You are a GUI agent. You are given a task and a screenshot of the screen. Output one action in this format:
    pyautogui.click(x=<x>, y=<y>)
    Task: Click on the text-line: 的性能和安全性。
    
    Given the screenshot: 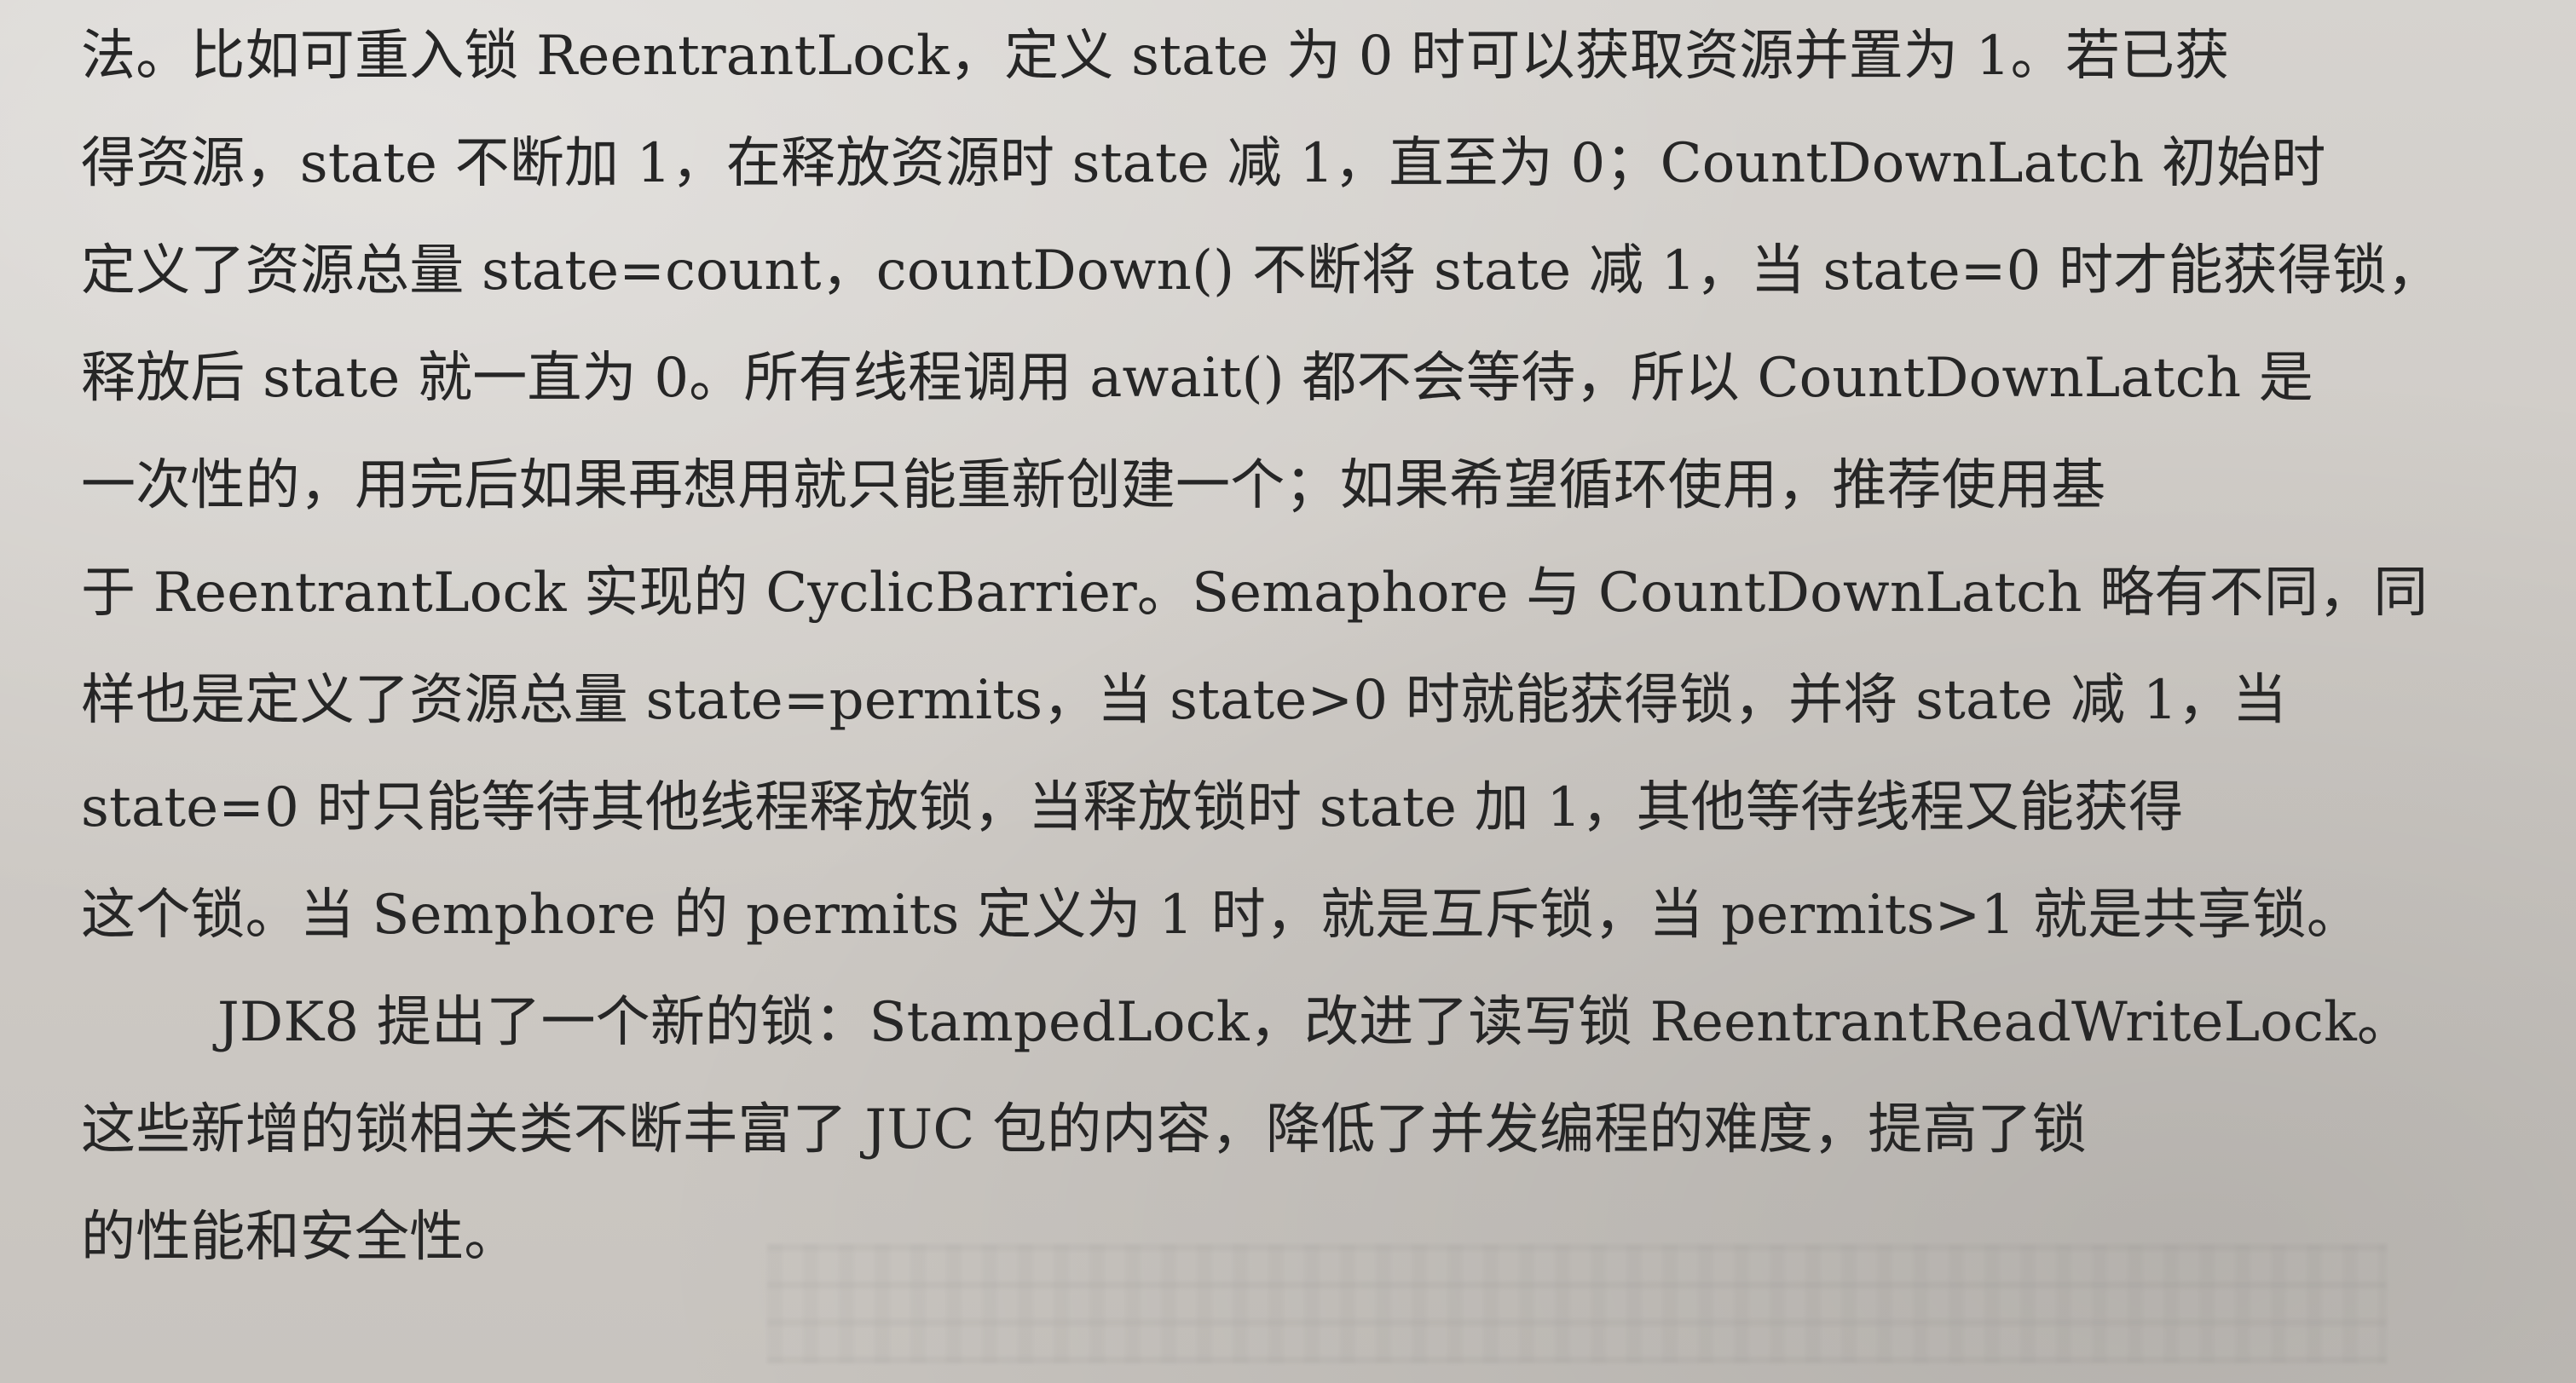 What is the action you would take?
    pyautogui.click(x=300, y=1237)
    